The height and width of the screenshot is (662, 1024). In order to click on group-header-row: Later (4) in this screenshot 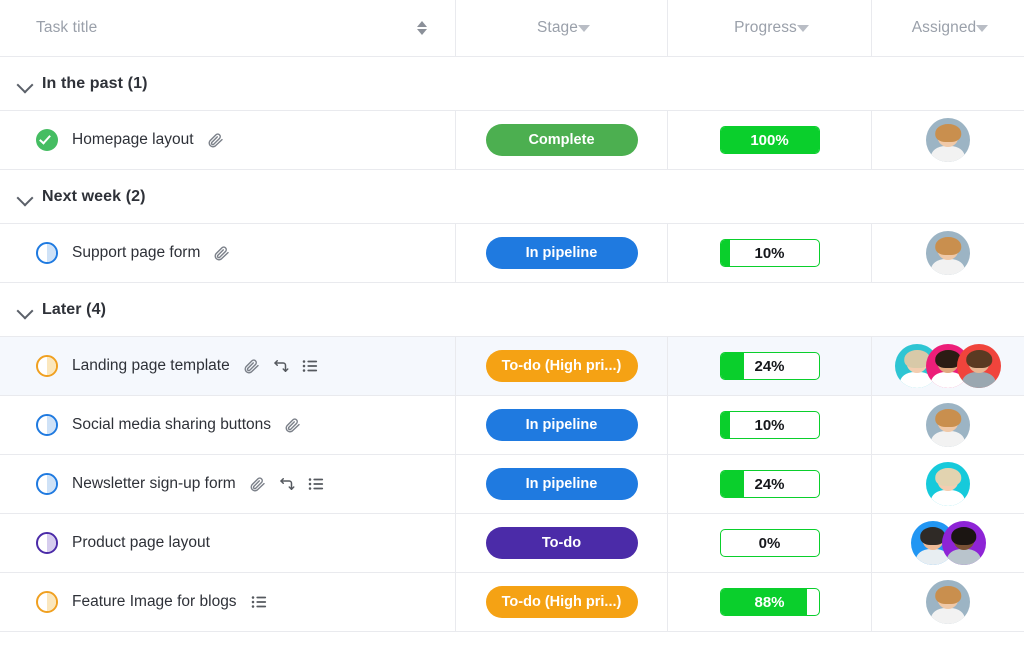, I will do `click(512, 310)`.